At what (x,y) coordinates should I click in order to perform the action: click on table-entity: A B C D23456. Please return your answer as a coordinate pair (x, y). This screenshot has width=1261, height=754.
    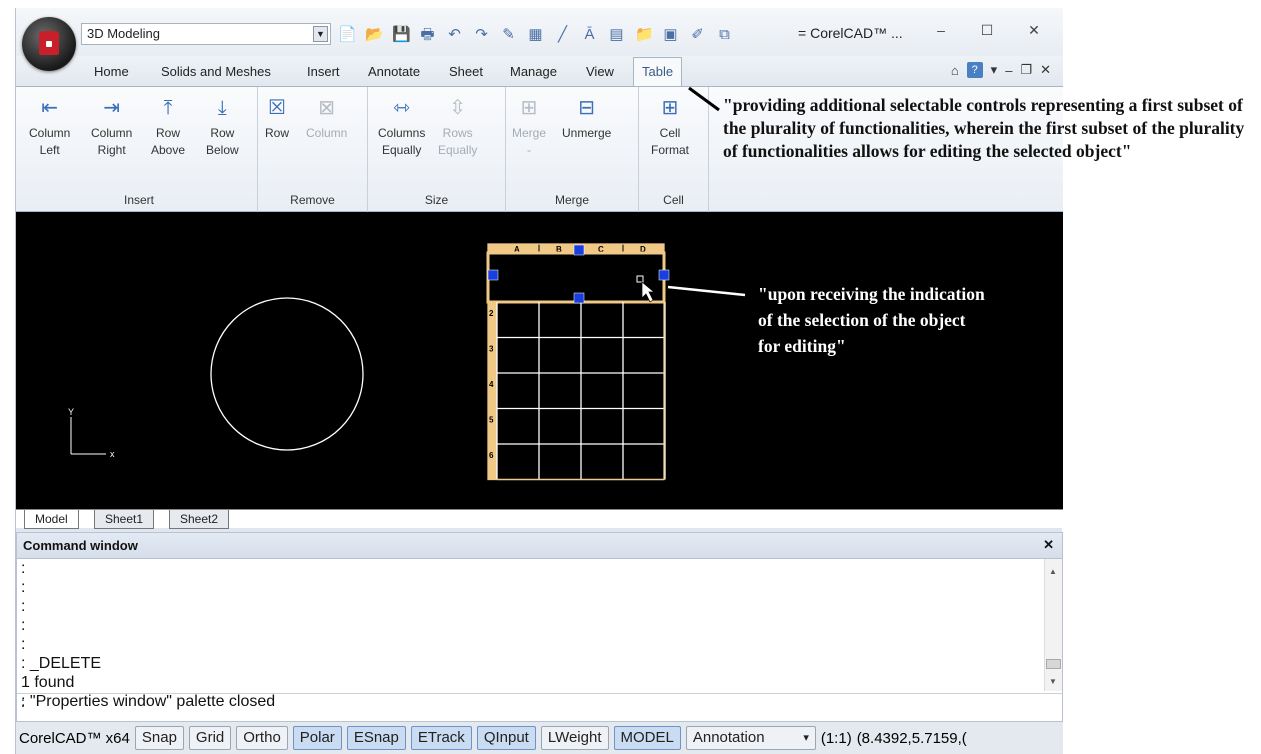
    Looking at the image, I should click on (578, 362).